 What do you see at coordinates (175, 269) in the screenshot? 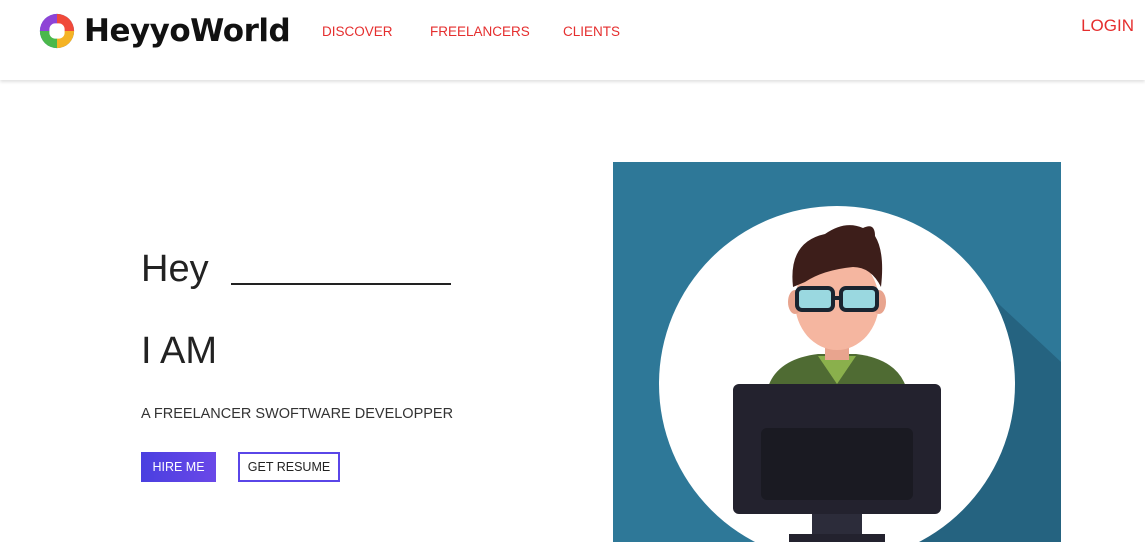
I see `greeting: Hey` at bounding box center [175, 269].